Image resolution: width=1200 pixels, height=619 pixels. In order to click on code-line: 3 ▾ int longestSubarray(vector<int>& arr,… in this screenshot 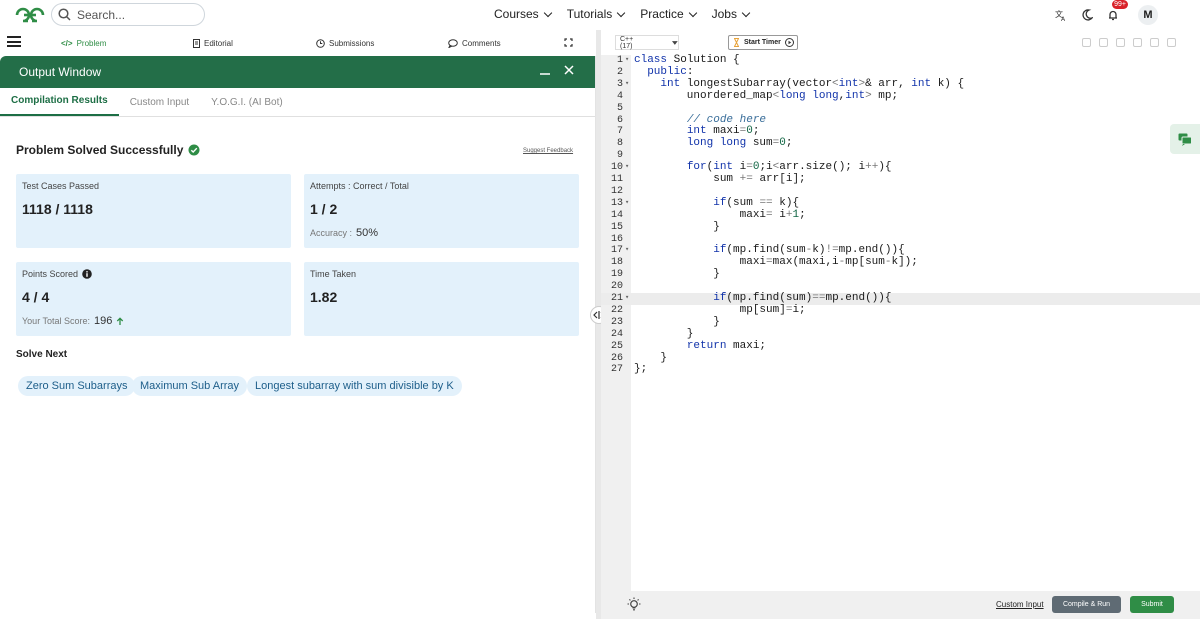, I will do `click(900, 84)`.